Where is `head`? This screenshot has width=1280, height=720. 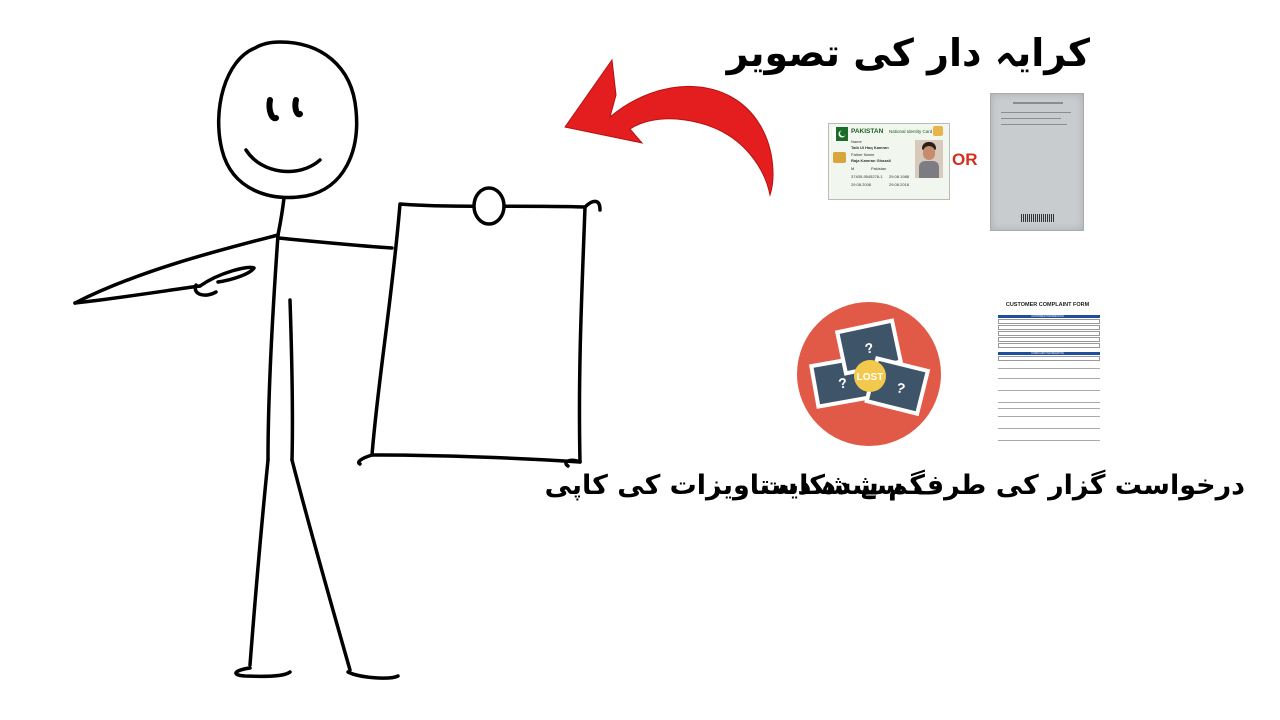 head is located at coordinates (287, 120).